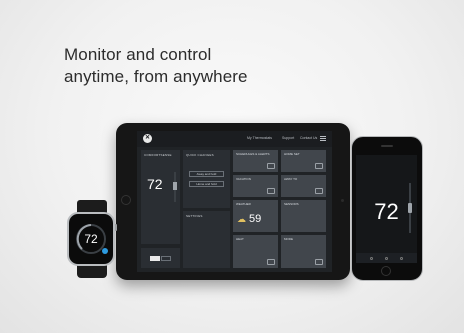 This screenshot has width=464, height=333. I want to click on tile-label: VACATION, so click(243, 179).